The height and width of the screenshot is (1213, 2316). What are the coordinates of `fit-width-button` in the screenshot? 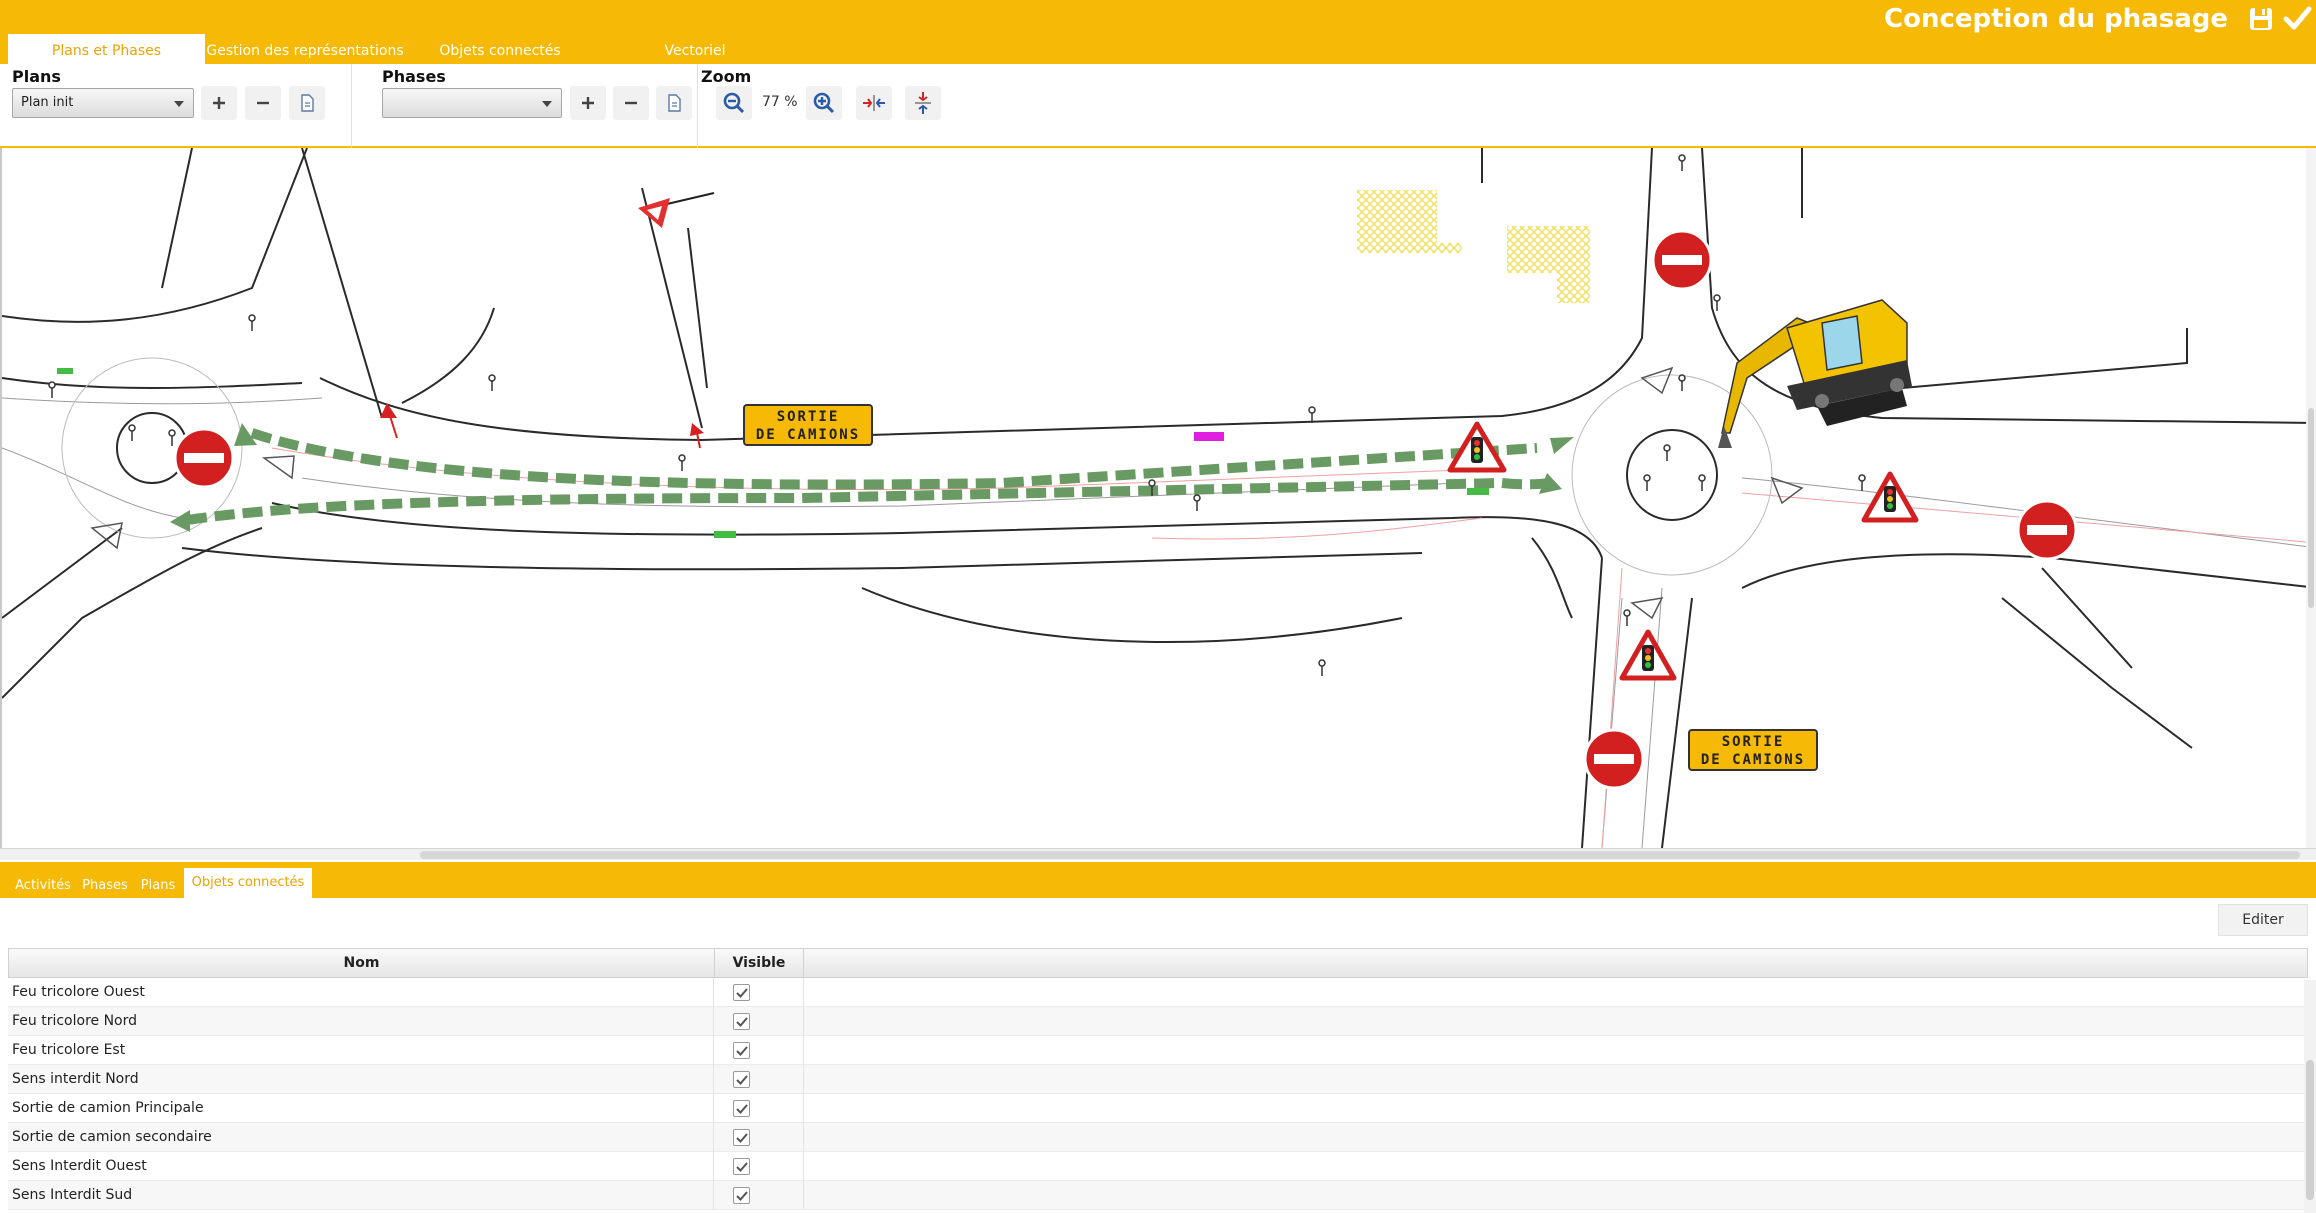 It's located at (874, 103).